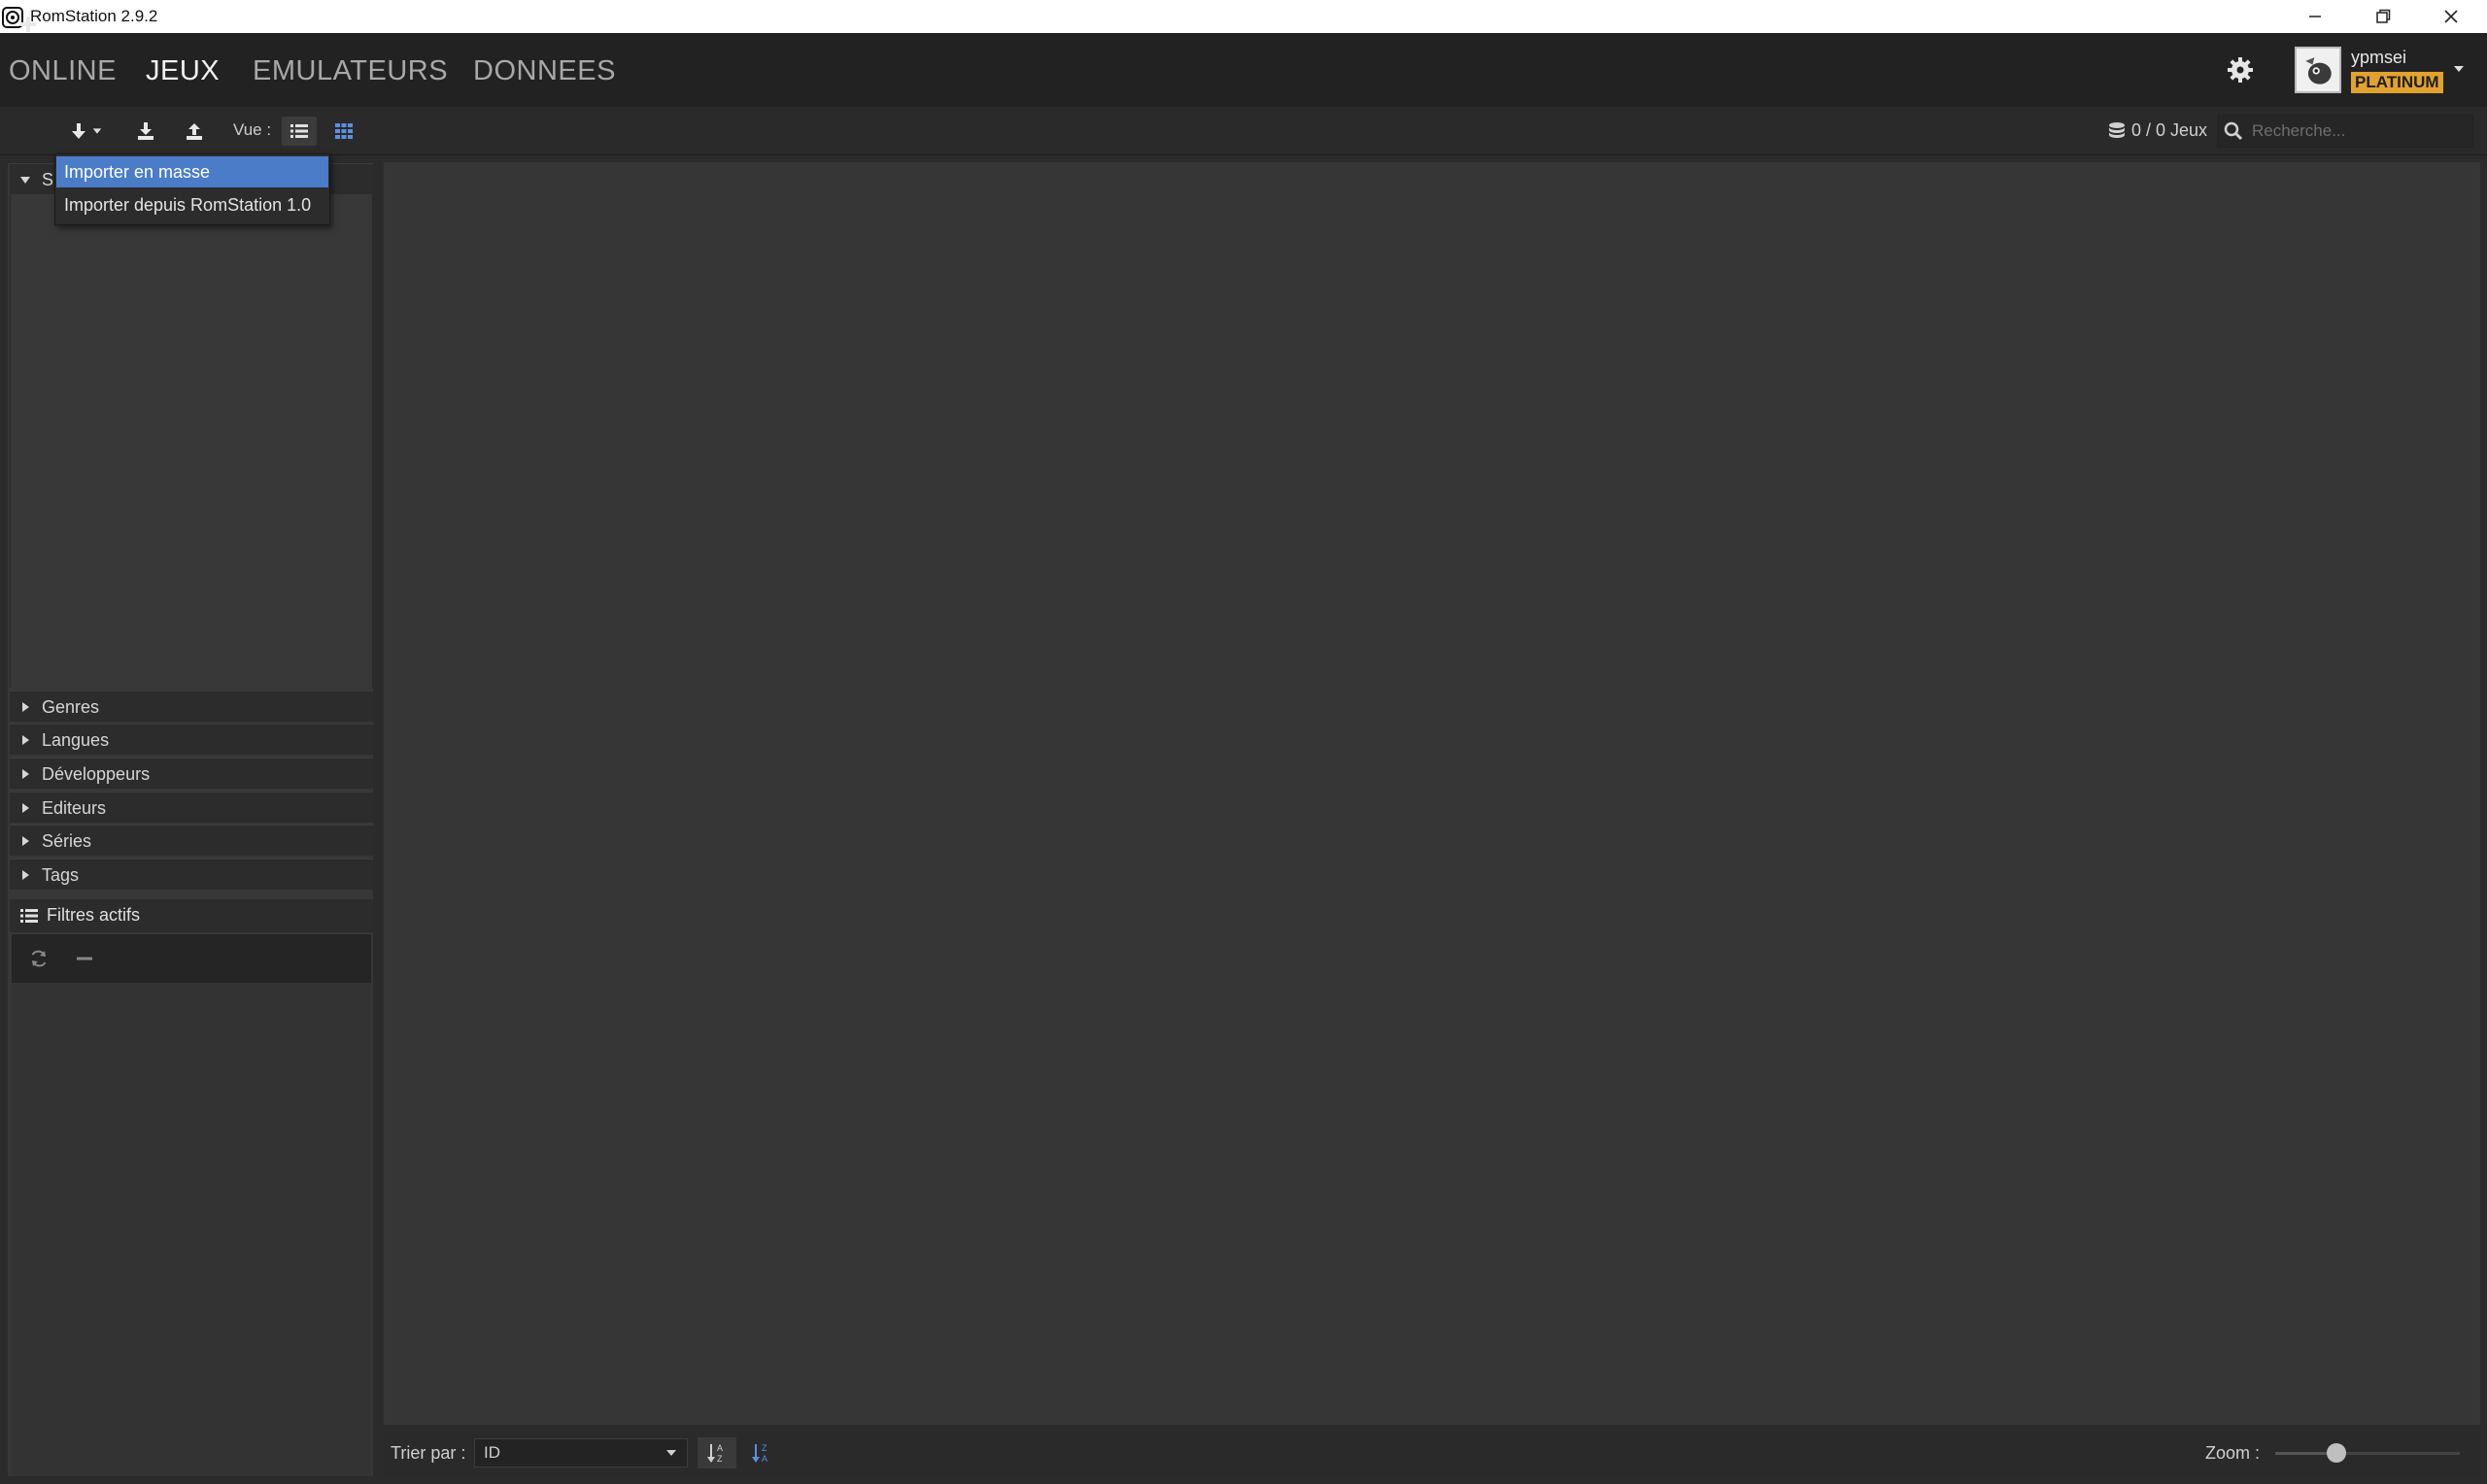  What do you see at coordinates (191, 707) in the screenshot?
I see `accordion-genres: Genres` at bounding box center [191, 707].